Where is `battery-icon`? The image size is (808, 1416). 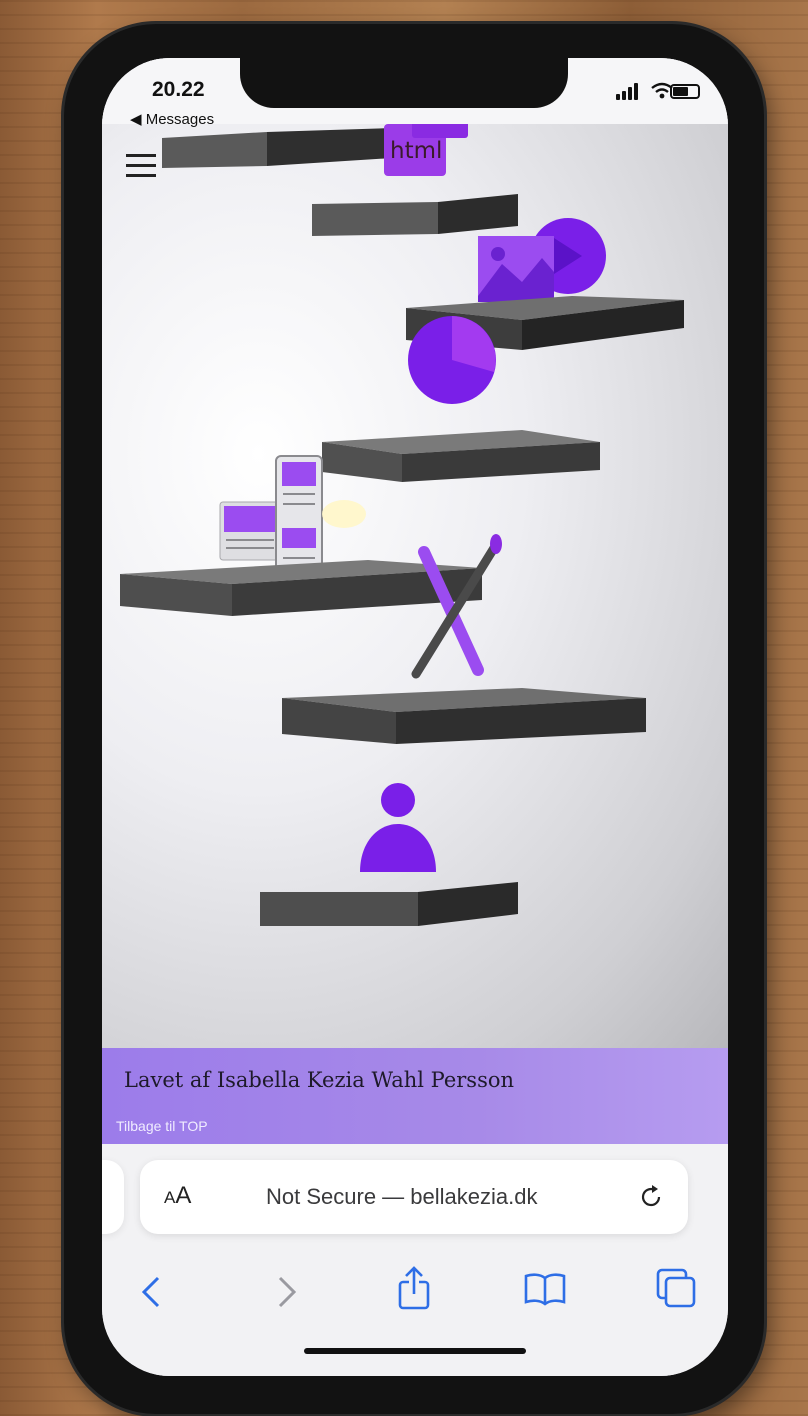 battery-icon is located at coordinates (685, 91).